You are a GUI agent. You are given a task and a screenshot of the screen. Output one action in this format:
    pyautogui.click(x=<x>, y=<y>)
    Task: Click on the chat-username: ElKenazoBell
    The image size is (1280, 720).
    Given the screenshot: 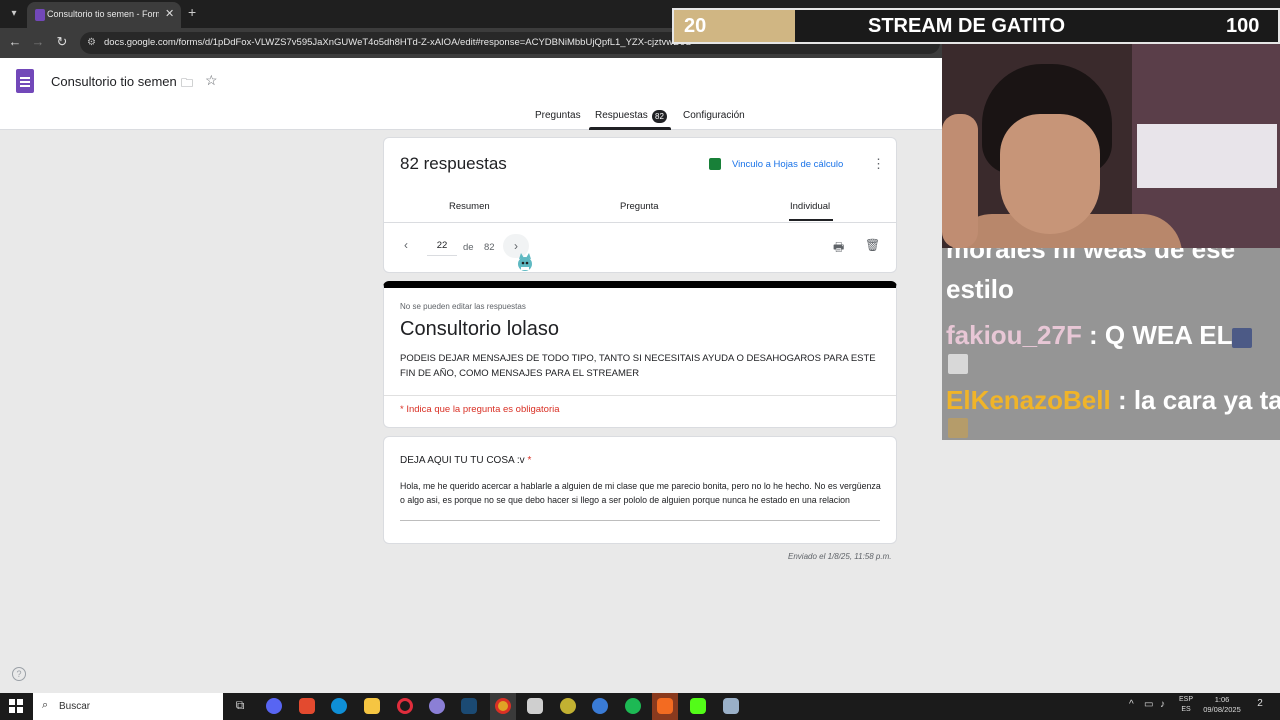 What is the action you would take?
    pyautogui.click(x=1028, y=400)
    